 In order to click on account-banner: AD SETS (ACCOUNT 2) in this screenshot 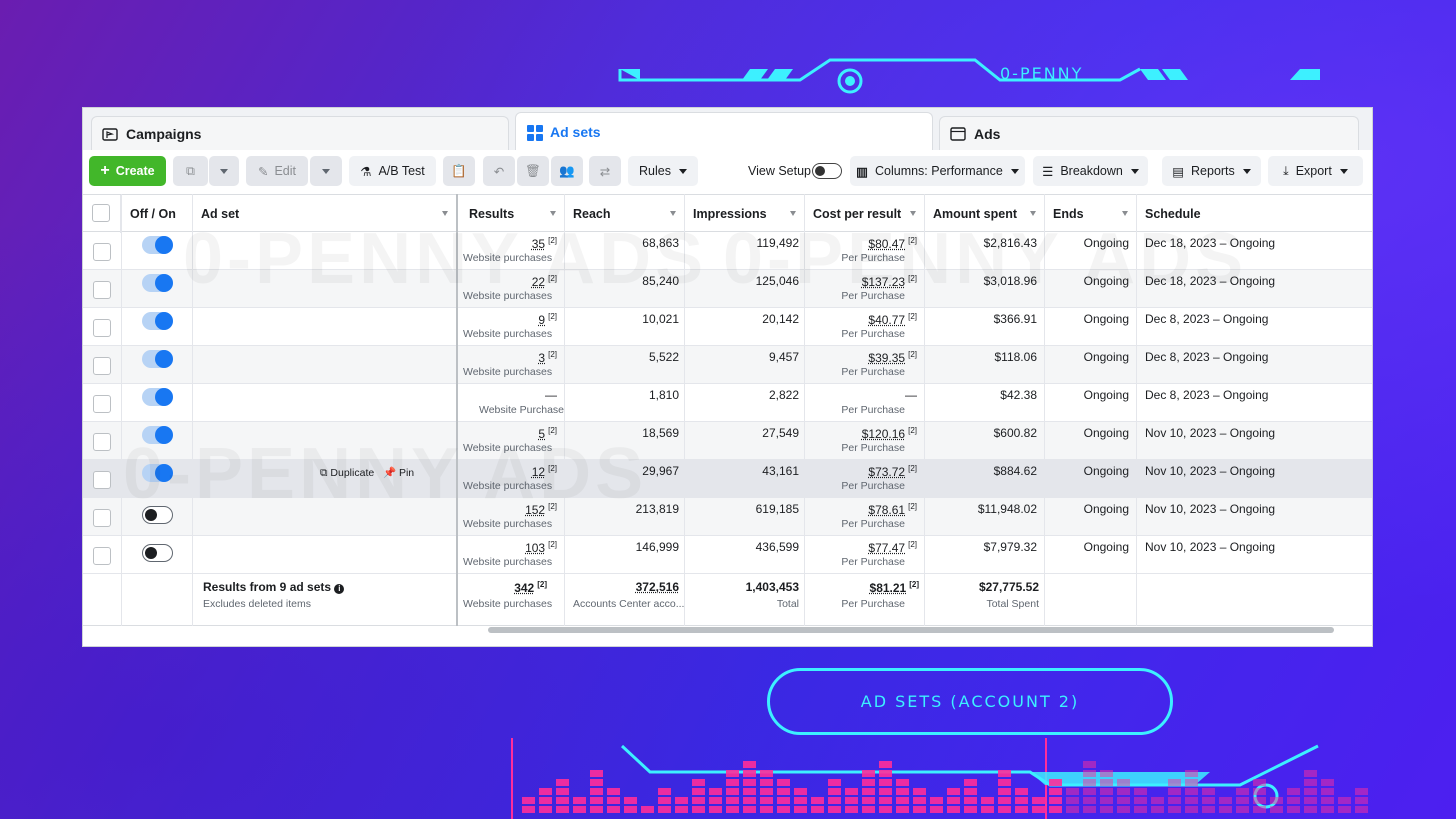, I will do `click(970, 701)`.